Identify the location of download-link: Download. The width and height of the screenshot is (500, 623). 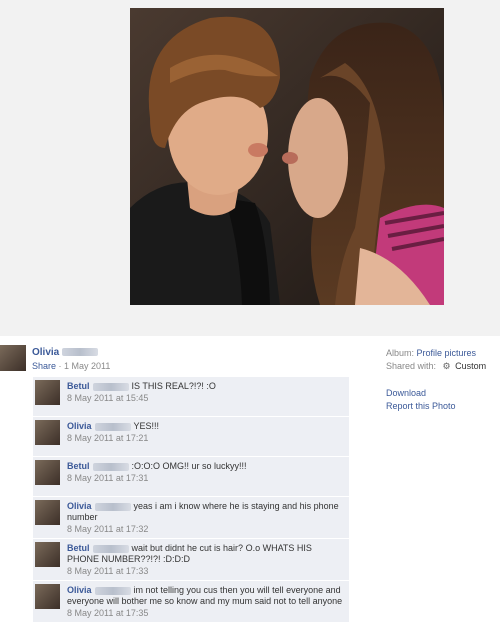
(406, 393).